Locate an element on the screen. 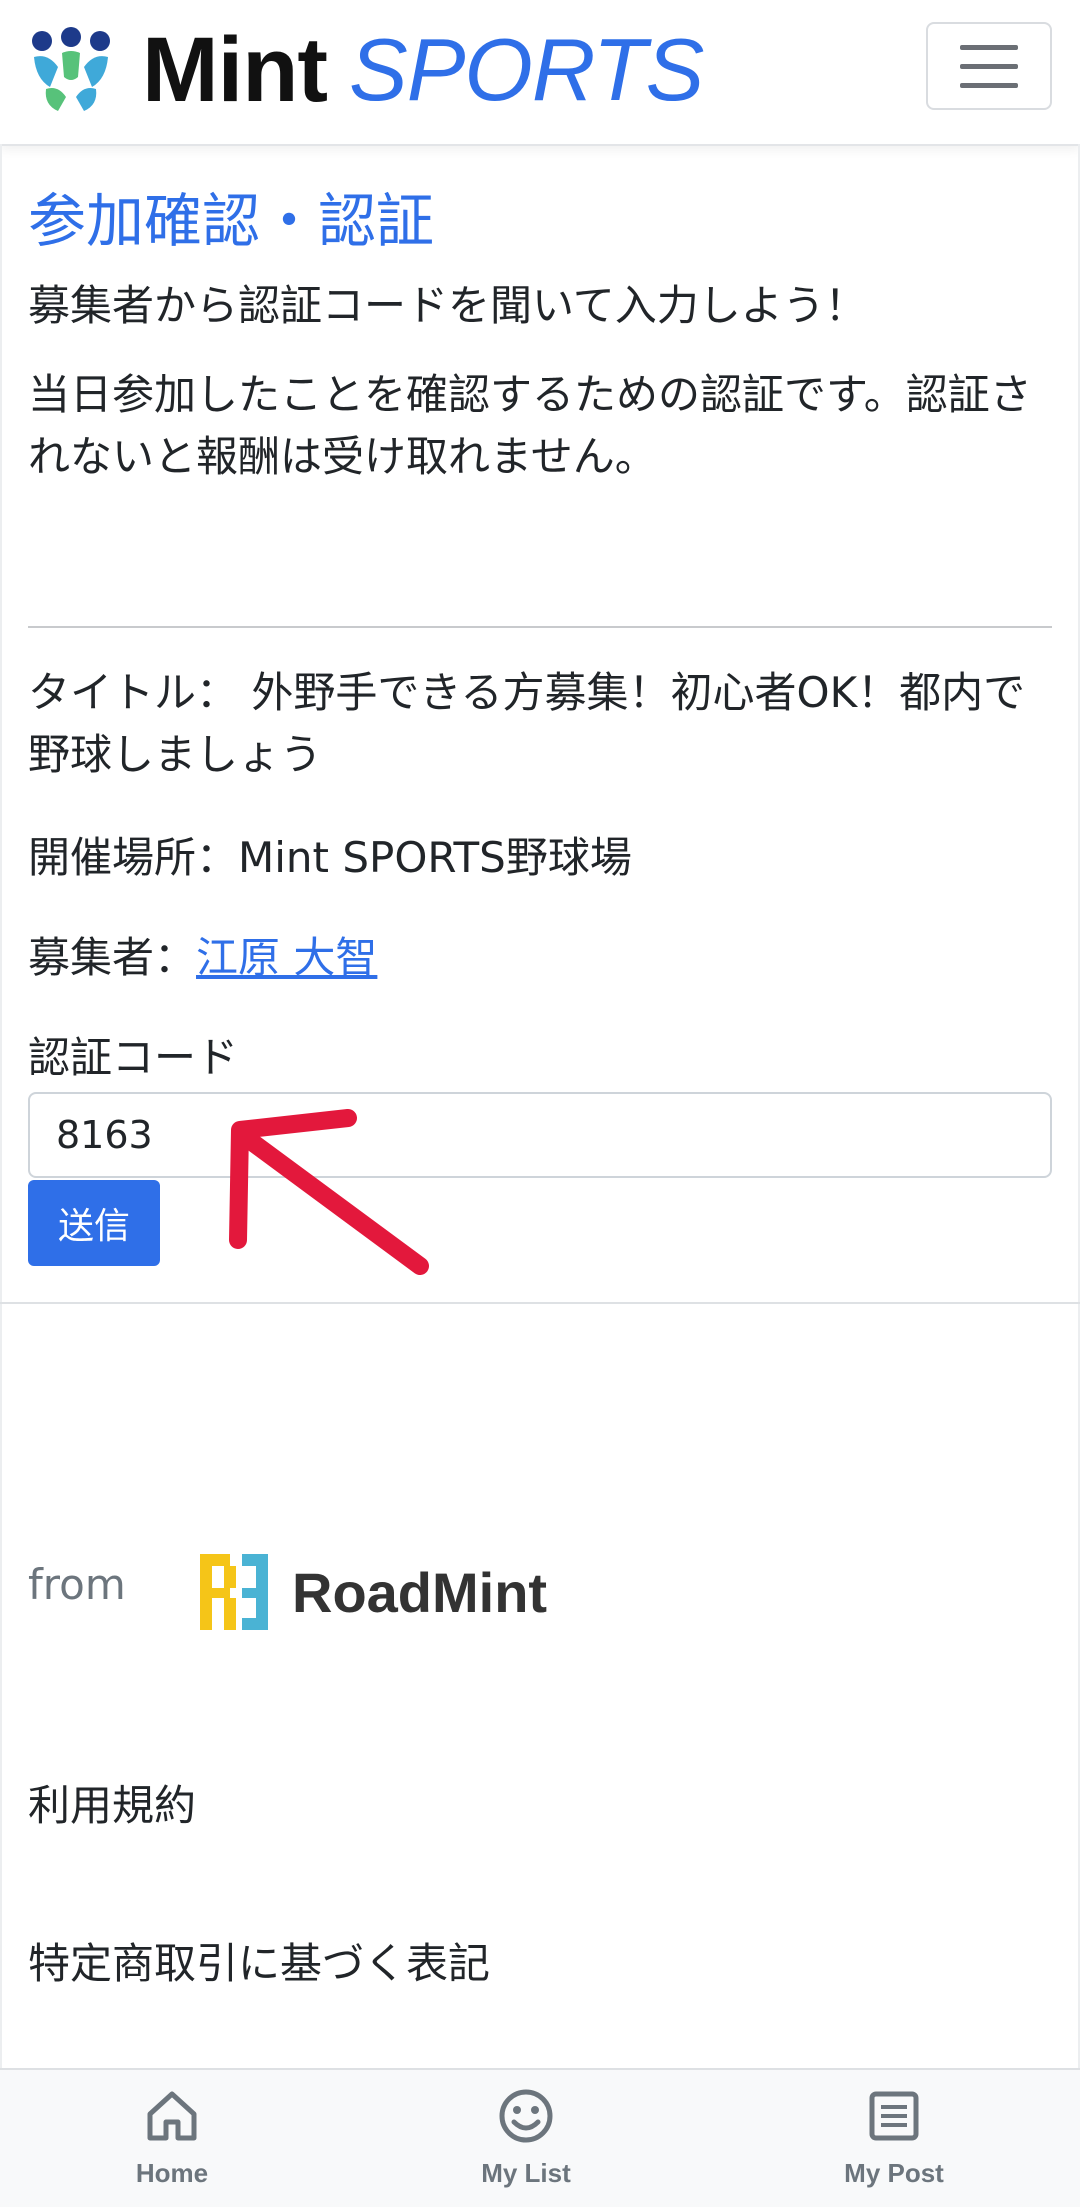  page-border-left is located at coordinates (1, 1106).